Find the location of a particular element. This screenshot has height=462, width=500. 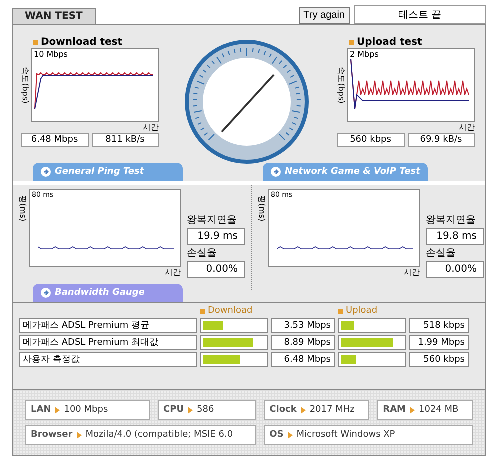

info-label: LAN is located at coordinates (41, 410).